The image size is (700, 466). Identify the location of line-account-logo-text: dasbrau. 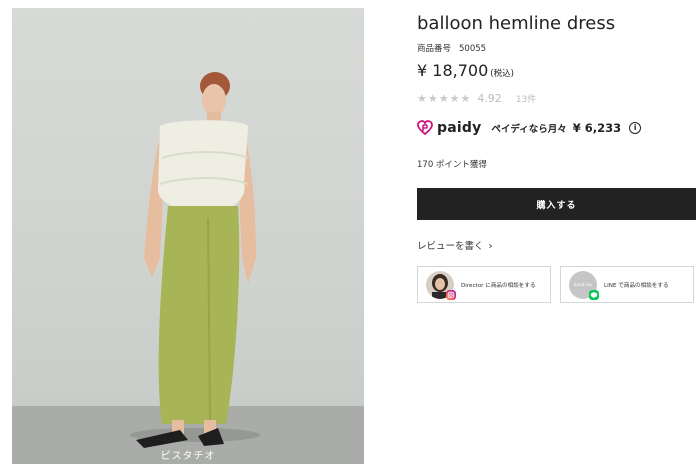
(583, 284).